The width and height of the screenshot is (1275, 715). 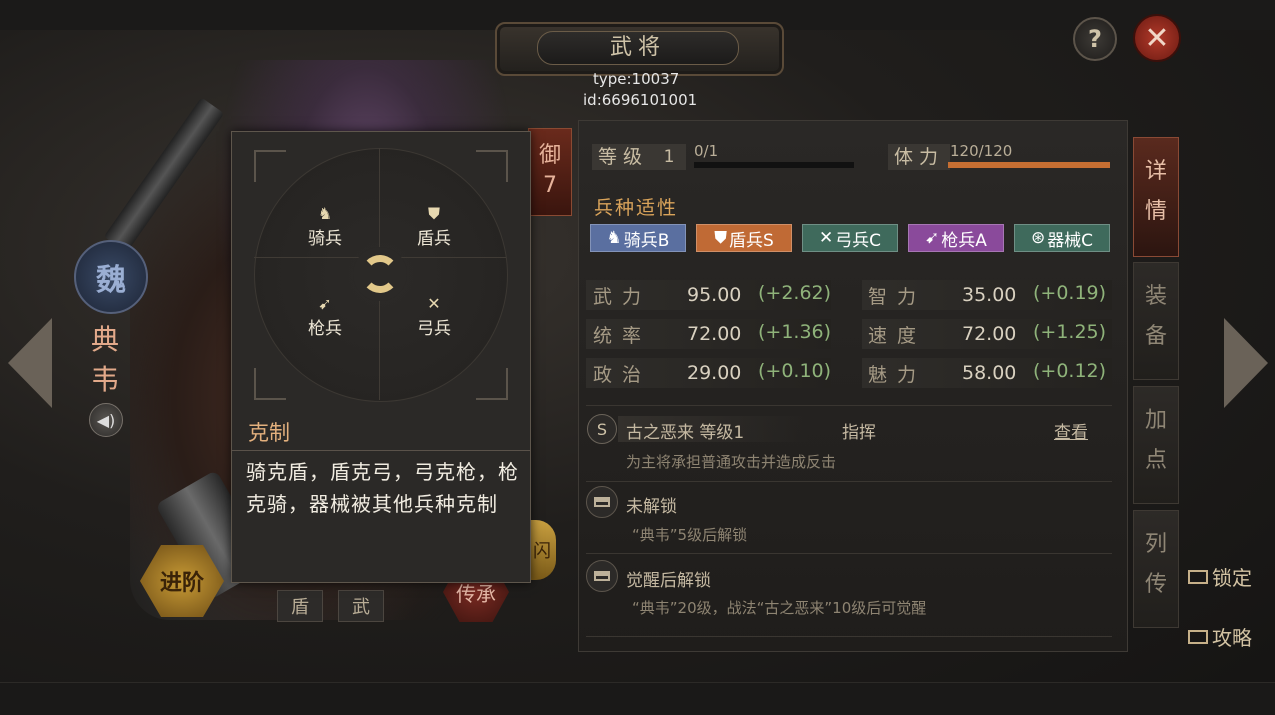 What do you see at coordinates (1156, 445) in the screenshot?
I see `tab-add-points: 加点` at bounding box center [1156, 445].